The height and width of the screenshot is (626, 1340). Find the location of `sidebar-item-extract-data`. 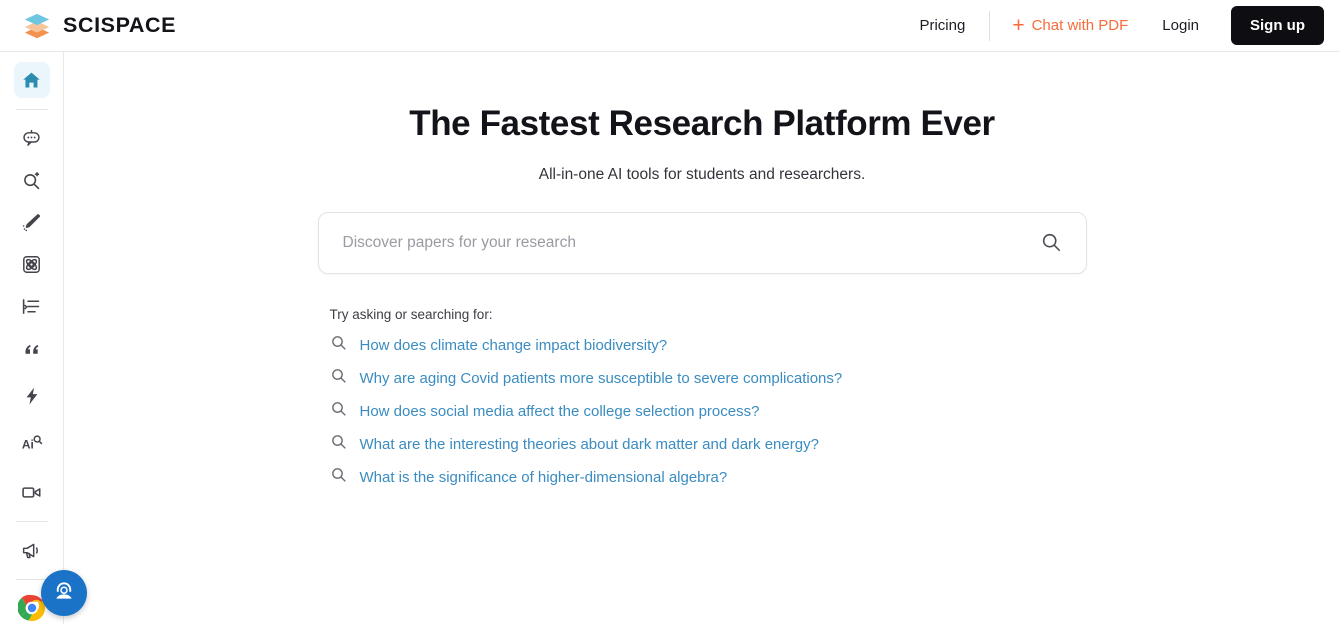

sidebar-item-extract-data is located at coordinates (32, 264).